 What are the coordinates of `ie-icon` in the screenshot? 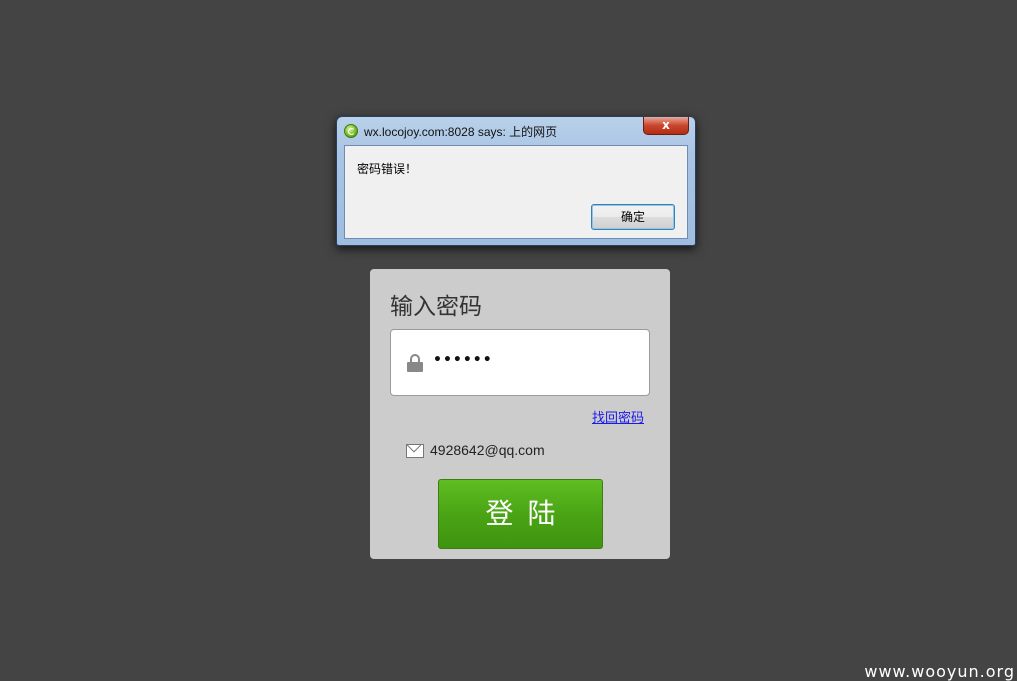 It's located at (351, 131).